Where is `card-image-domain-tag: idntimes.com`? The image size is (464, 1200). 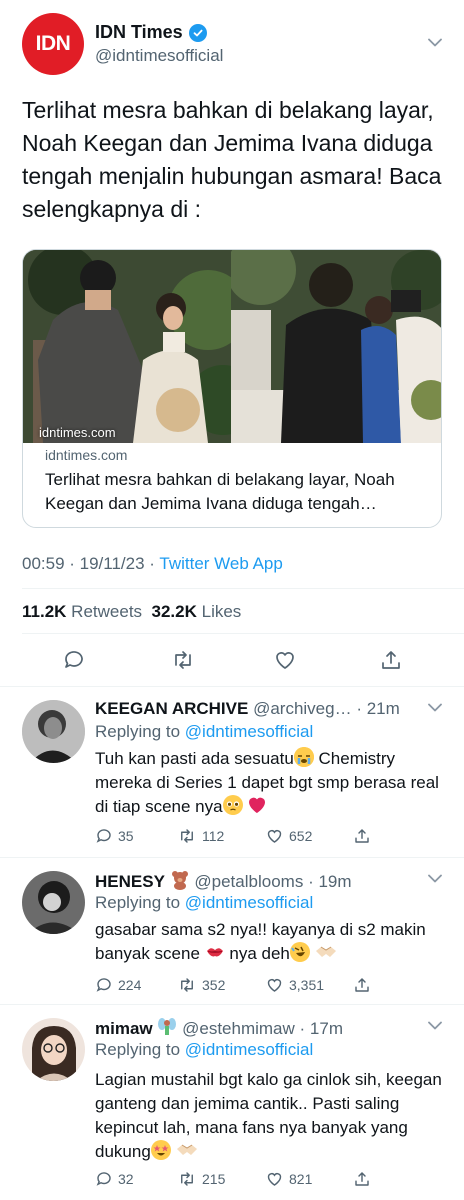
card-image-domain-tag: idntimes.com is located at coordinates (77, 432).